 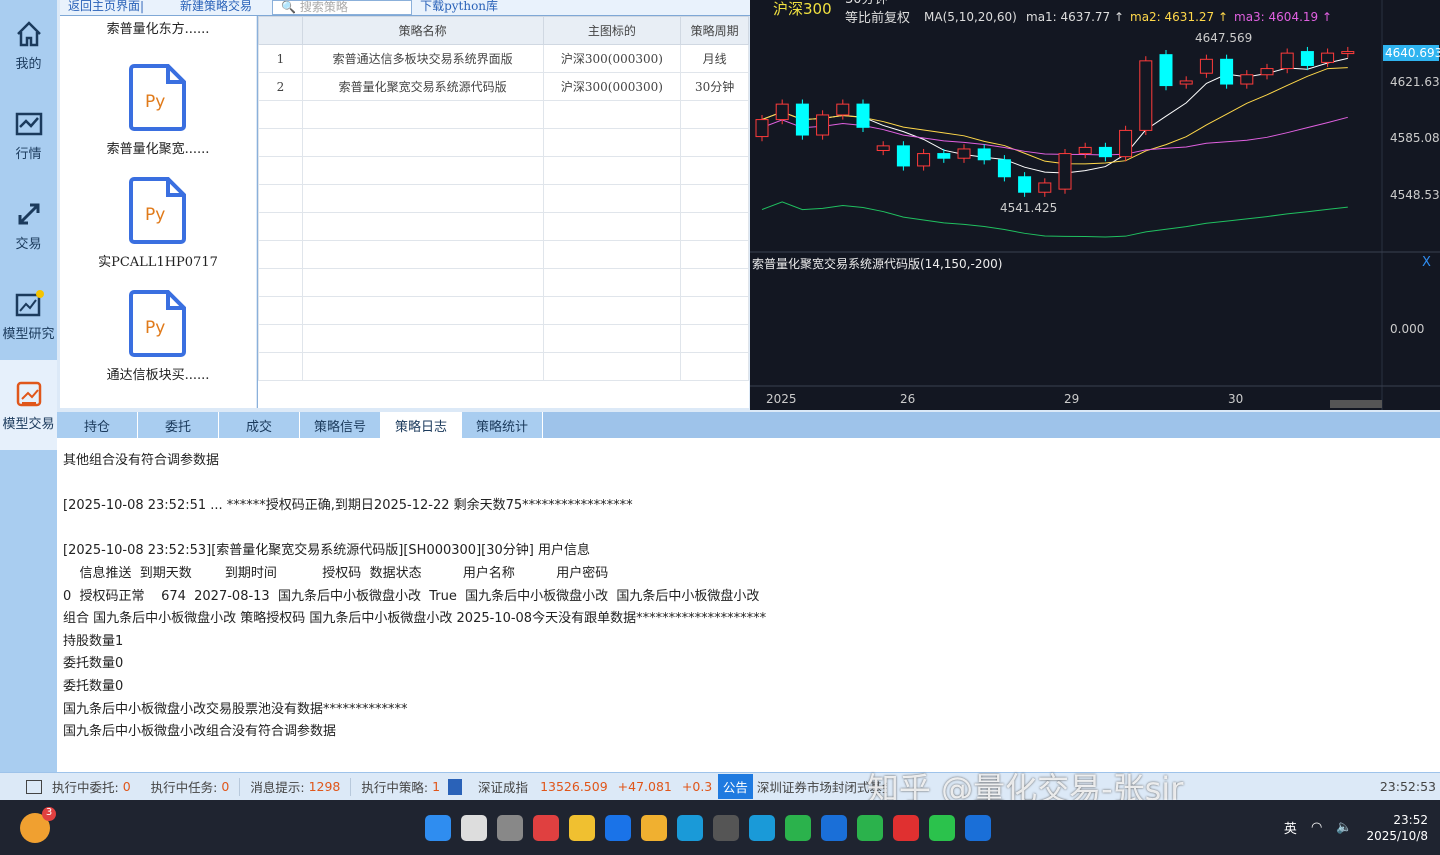 I want to click on message-count: 1298, so click(x=325, y=786).